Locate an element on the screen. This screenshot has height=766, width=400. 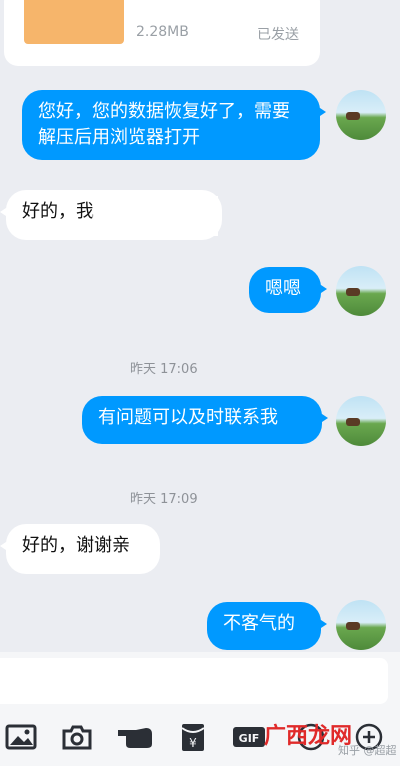
message-bubble-in: 好的，谢谢亲 is located at coordinates (80, 549).